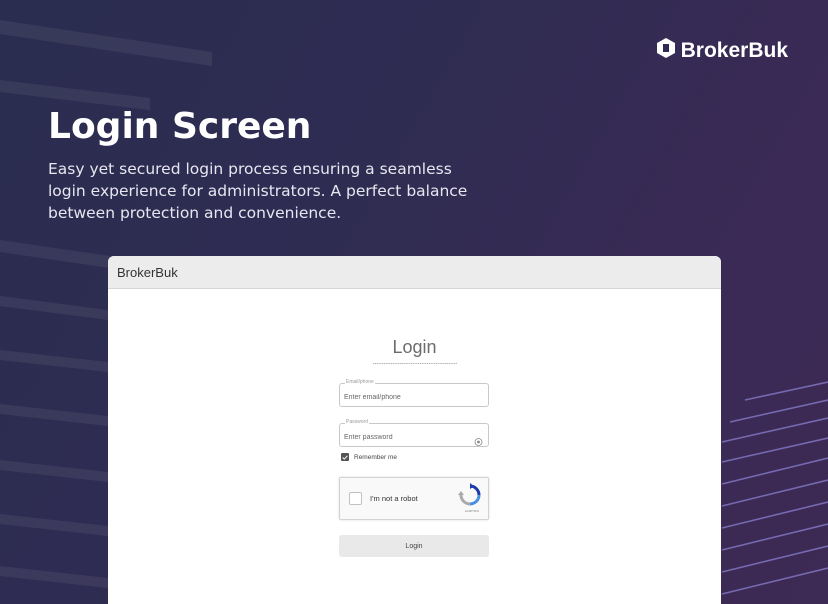 The width and height of the screenshot is (828, 604). I want to click on recaptcha-widget: I'm not a robot reCAPTCHA, so click(414, 498).